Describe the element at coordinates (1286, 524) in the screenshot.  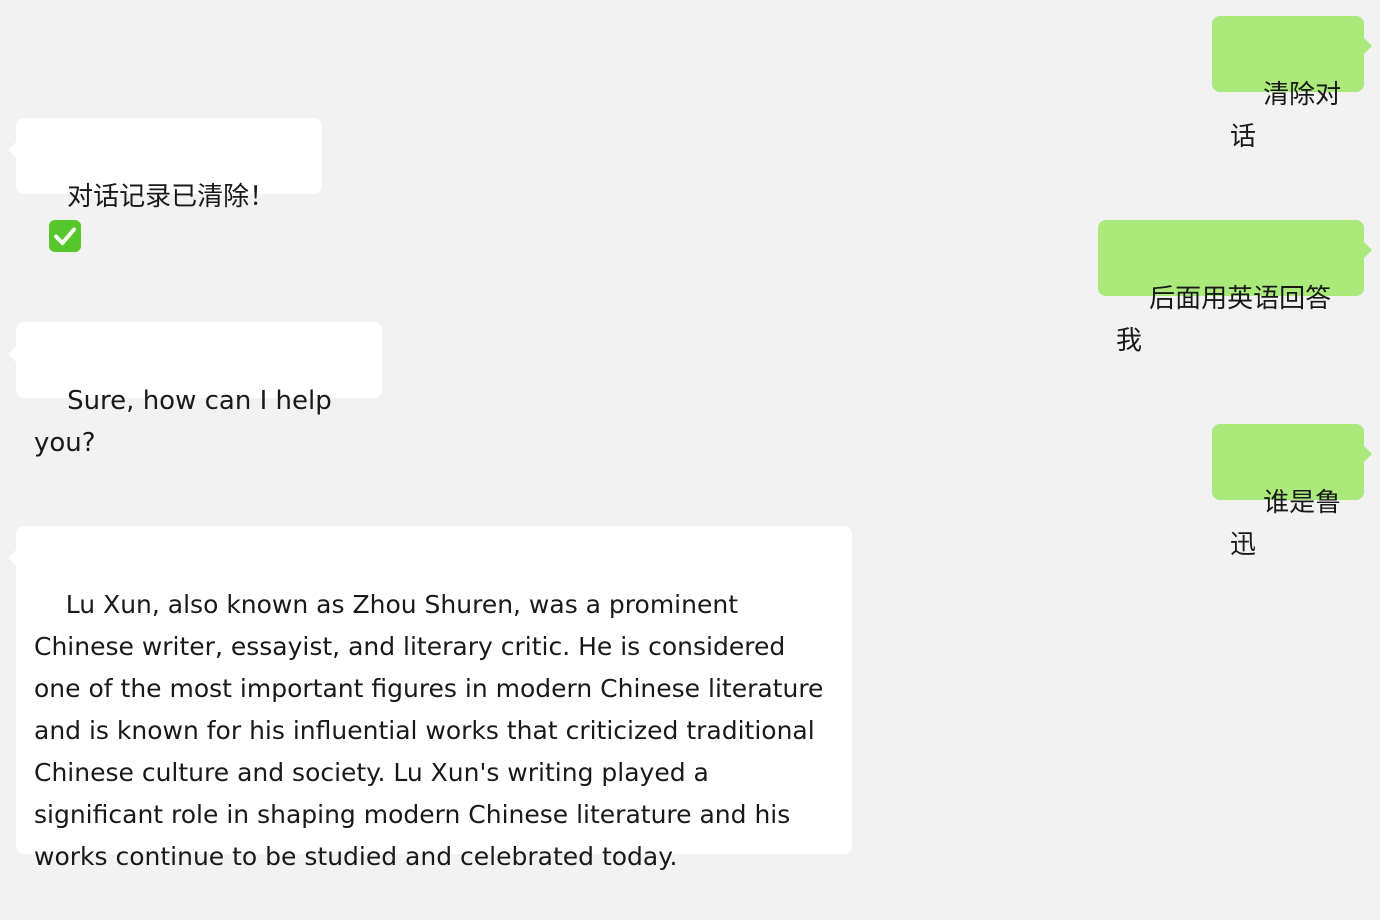
I see `message-text: 谁是鲁迅` at that location.